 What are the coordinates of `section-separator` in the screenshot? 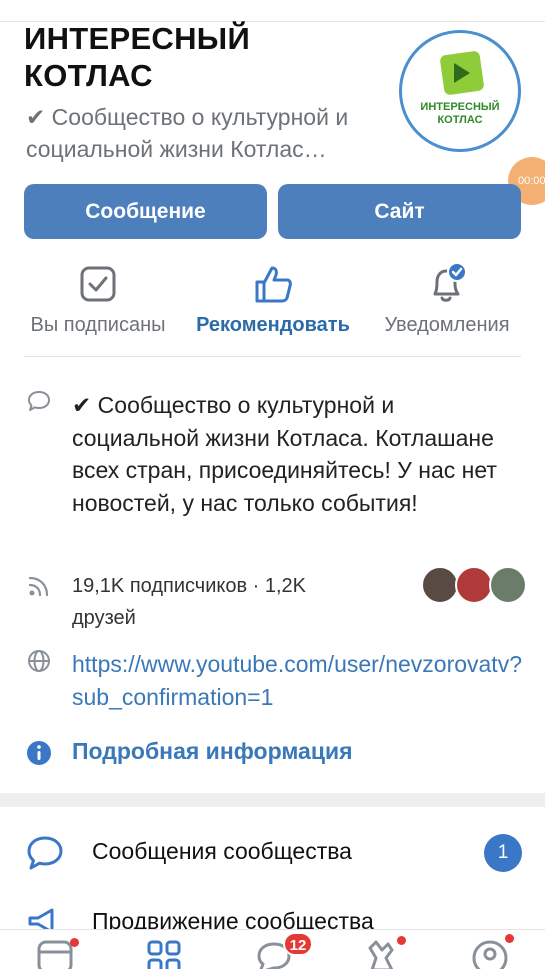 It's located at (272, 800).